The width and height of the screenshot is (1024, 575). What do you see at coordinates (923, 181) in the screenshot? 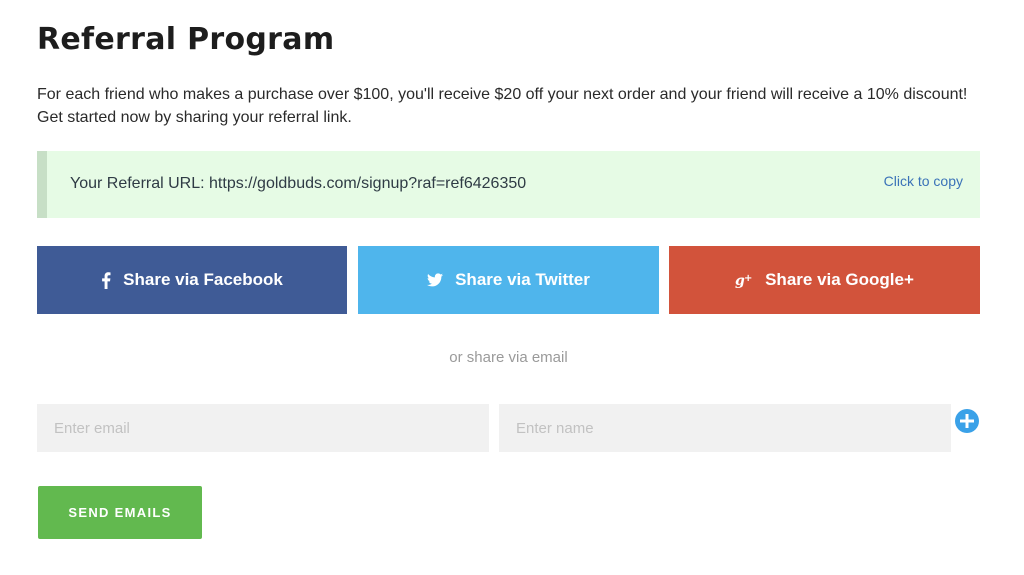
I see `copy-url-link: Click to copy` at bounding box center [923, 181].